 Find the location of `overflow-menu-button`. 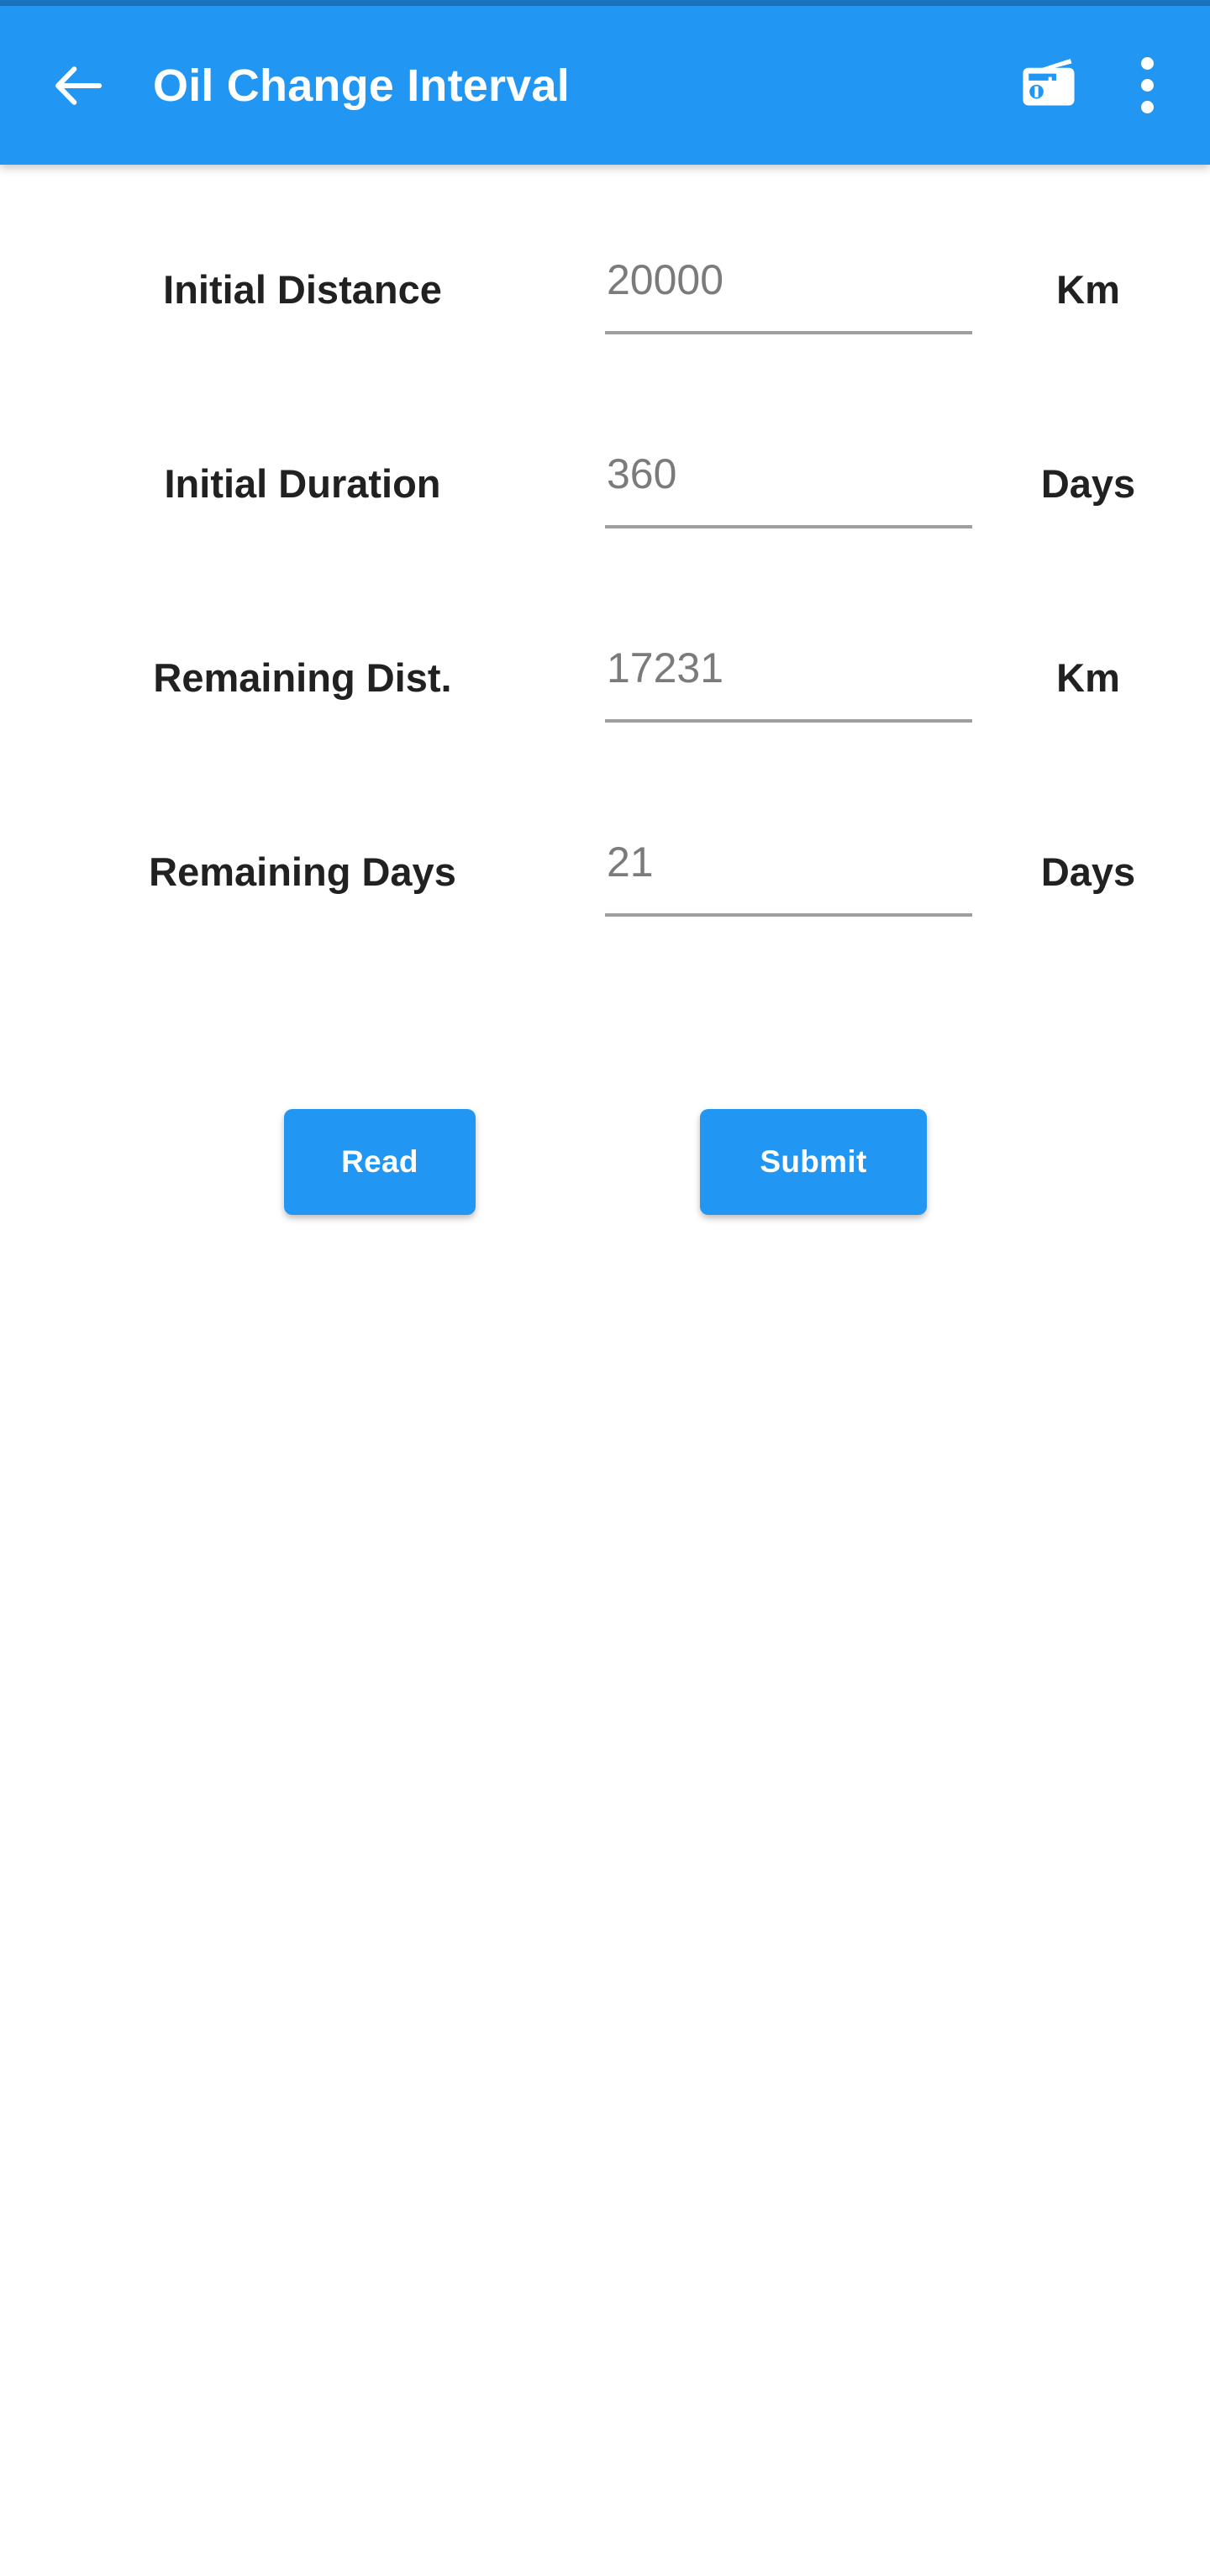

overflow-menu-button is located at coordinates (1147, 85).